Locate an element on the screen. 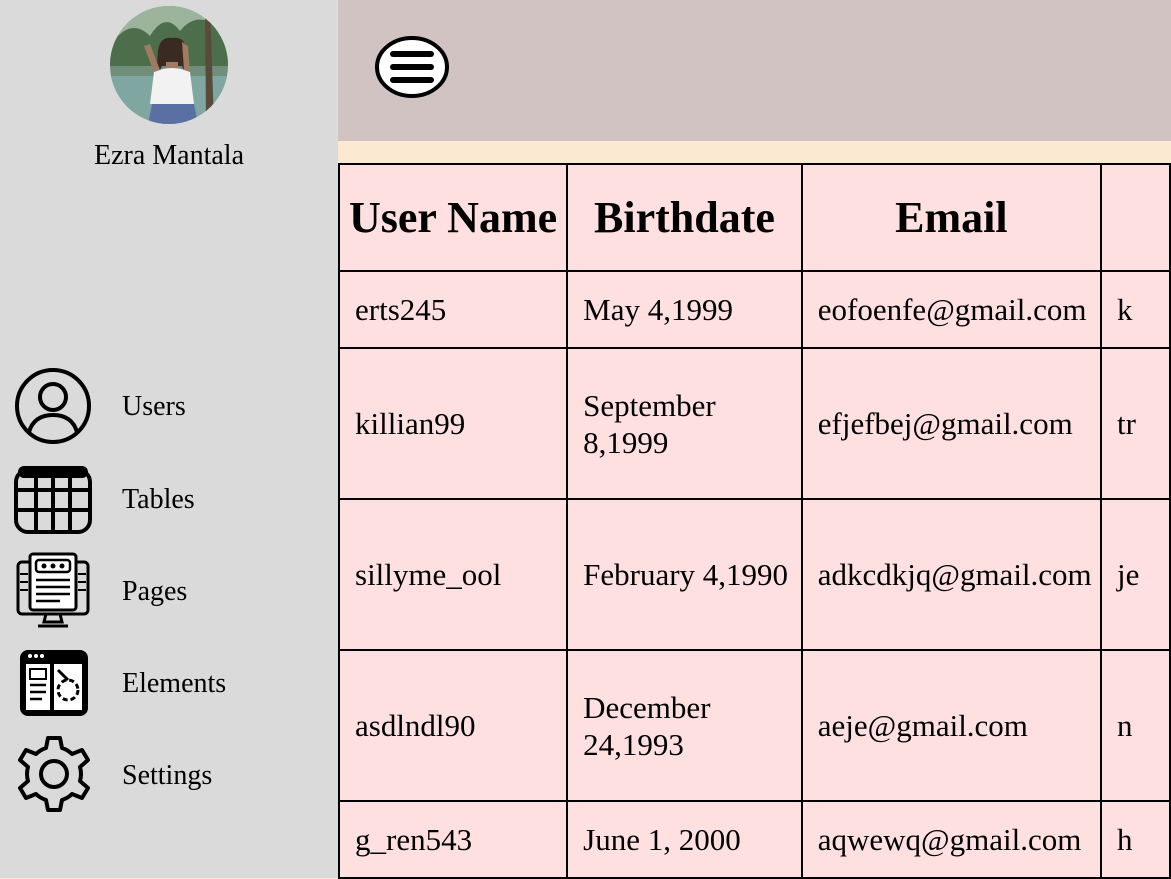 The width and height of the screenshot is (1171, 879). sidebar-item-label: Users is located at coordinates (154, 406).